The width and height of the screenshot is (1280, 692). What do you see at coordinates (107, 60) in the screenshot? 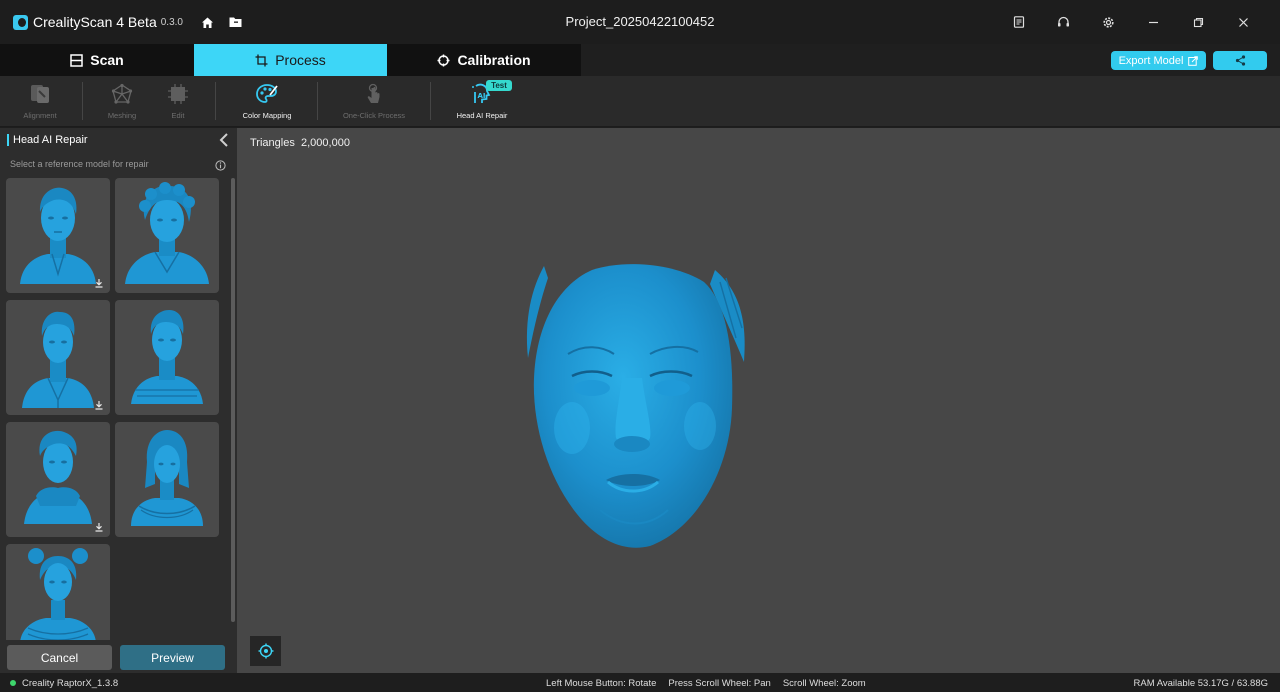
I see `tab-scan-label: Scan` at bounding box center [107, 60].